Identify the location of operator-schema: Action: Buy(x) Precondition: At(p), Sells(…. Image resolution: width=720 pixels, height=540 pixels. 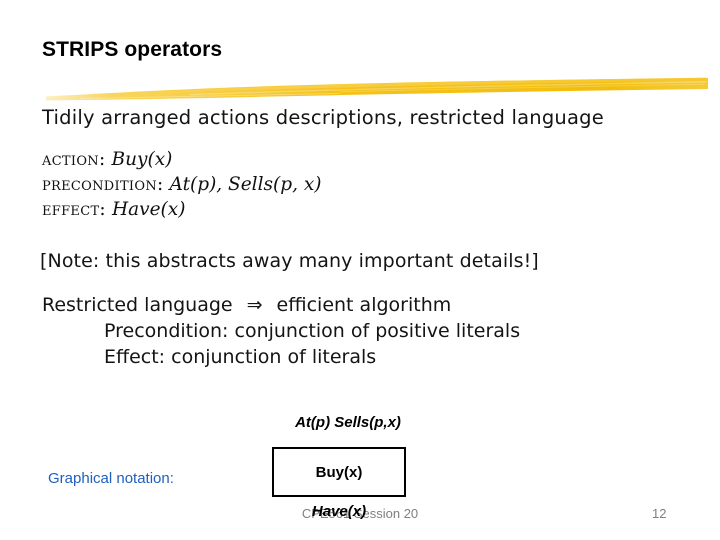
(181, 184).